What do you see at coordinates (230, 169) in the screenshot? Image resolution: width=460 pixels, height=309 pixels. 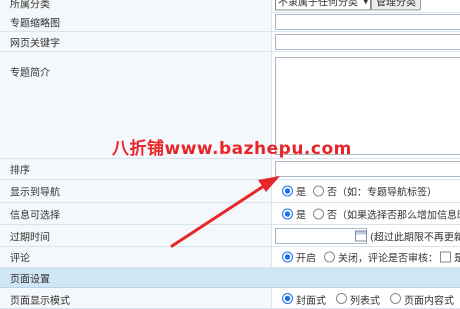 I see `row-sort: 排序` at bounding box center [230, 169].